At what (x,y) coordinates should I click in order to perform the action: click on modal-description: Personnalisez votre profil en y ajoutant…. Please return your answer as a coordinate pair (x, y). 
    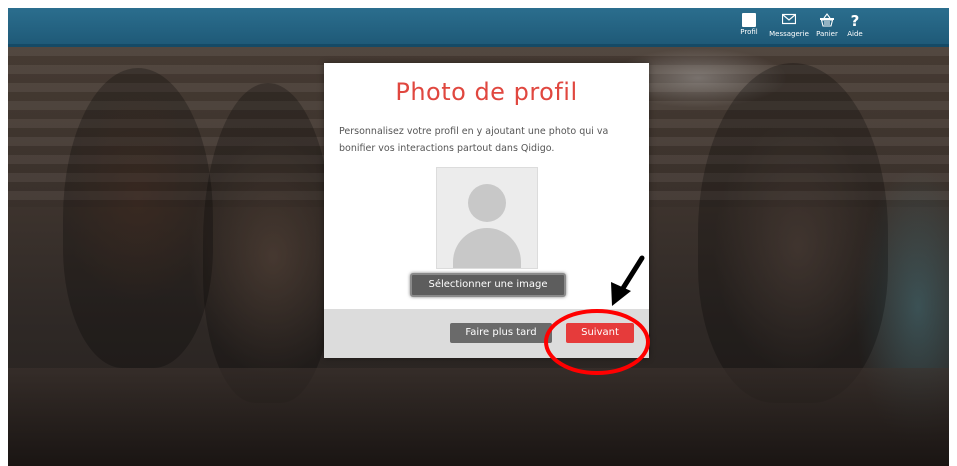
    Looking at the image, I should click on (474, 140).